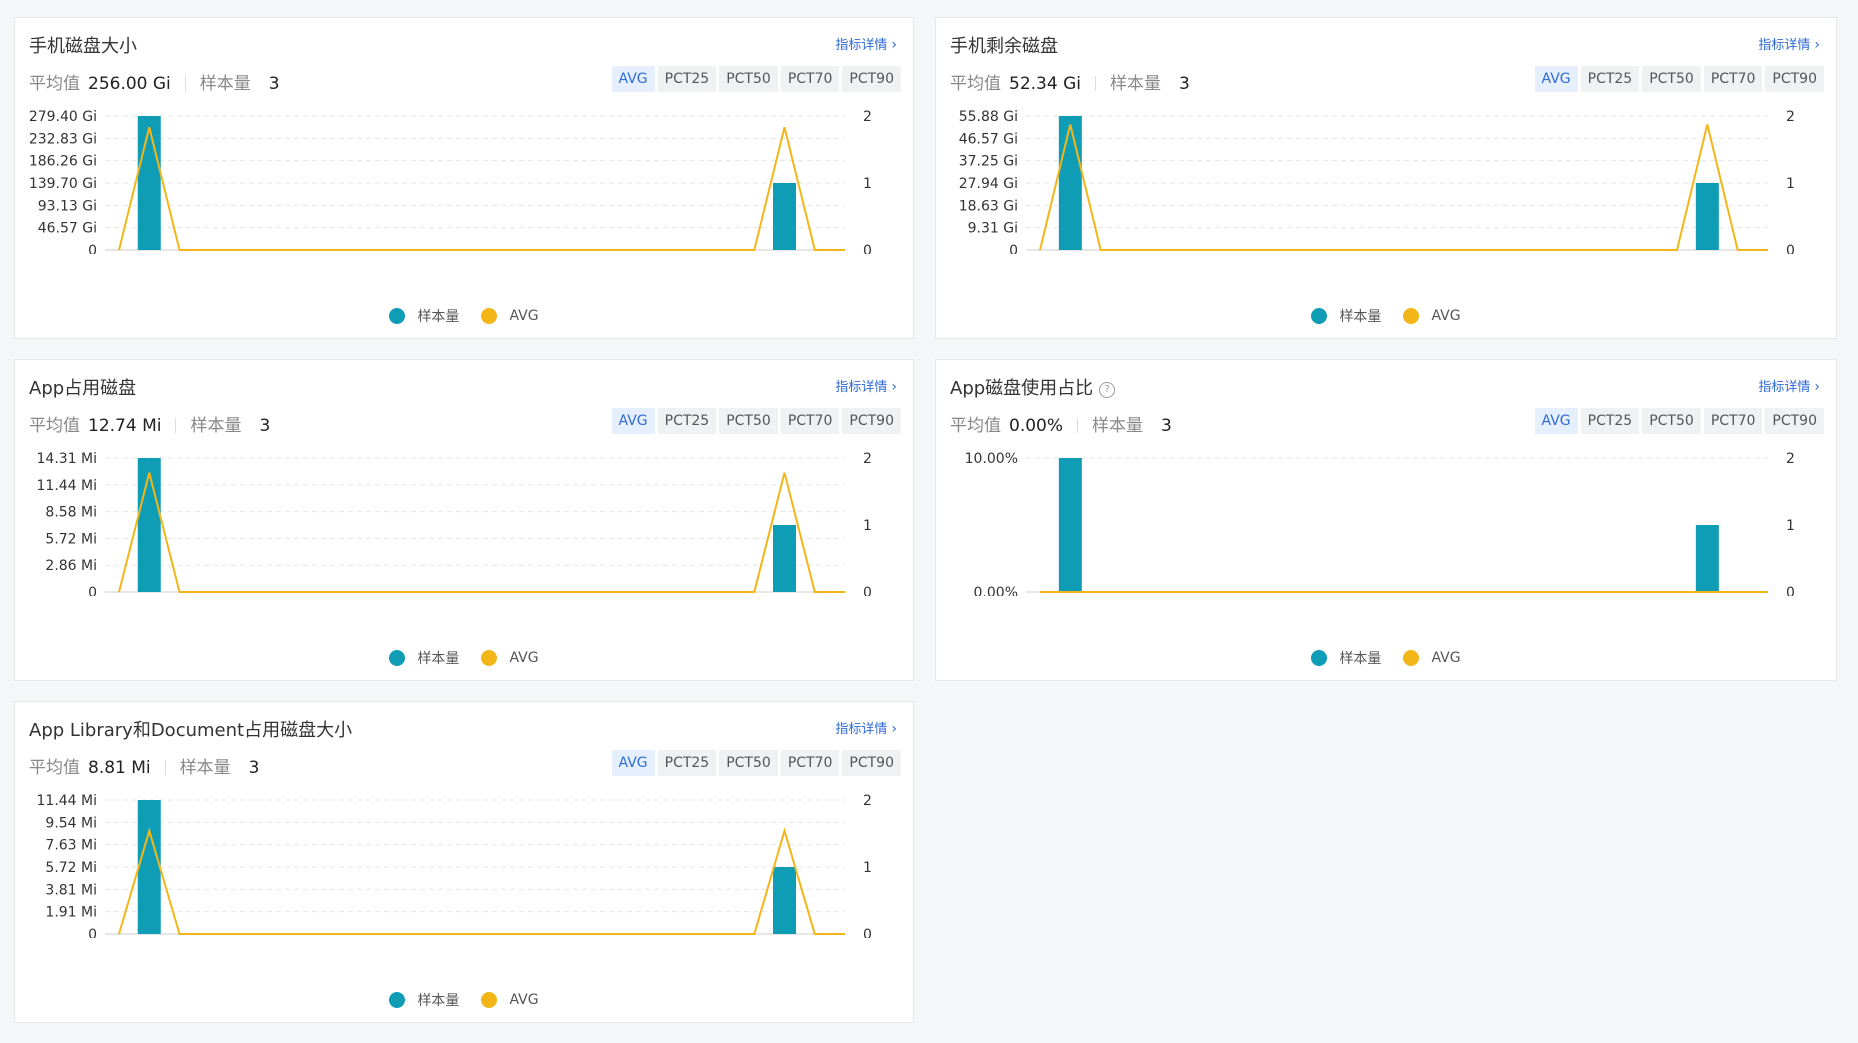  What do you see at coordinates (83, 46) in the screenshot?
I see `card-title: 手机磁盘大小` at bounding box center [83, 46].